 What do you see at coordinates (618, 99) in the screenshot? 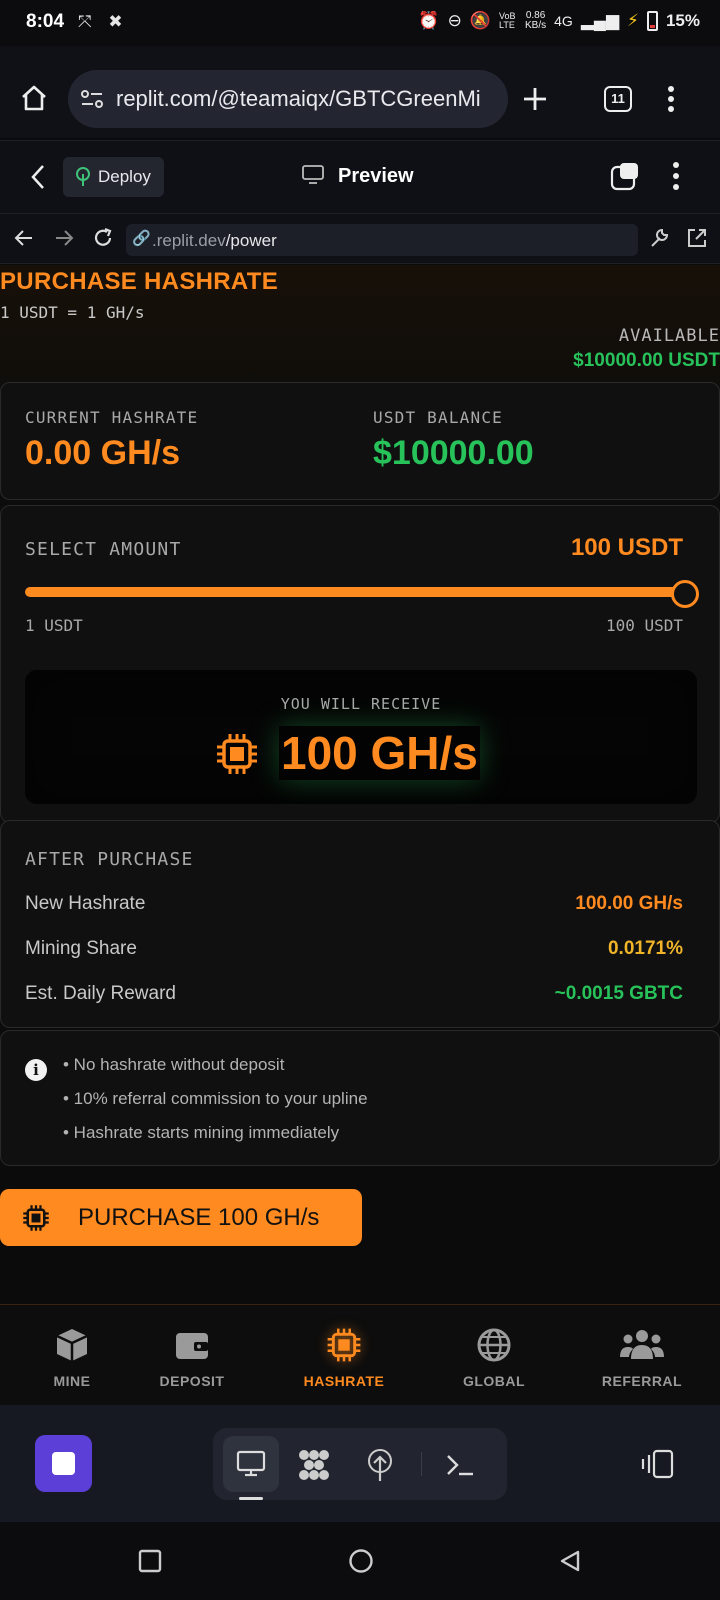
I see `tab-switcher-button: 11` at bounding box center [618, 99].